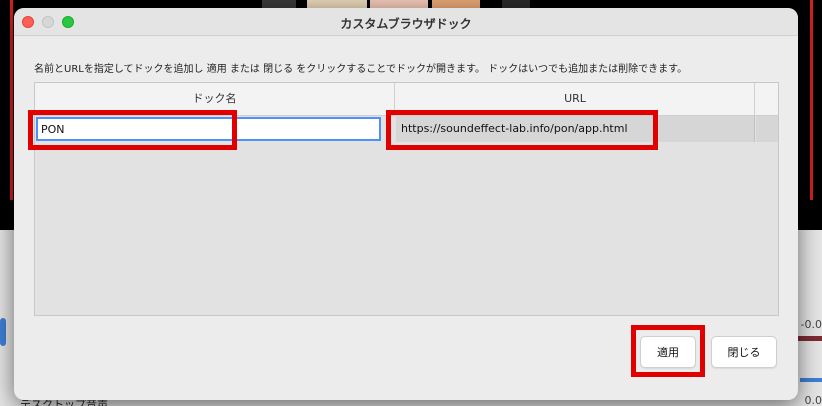  What do you see at coordinates (215, 99) in the screenshot?
I see `column-header-dock-name: ドック名` at bounding box center [215, 99].